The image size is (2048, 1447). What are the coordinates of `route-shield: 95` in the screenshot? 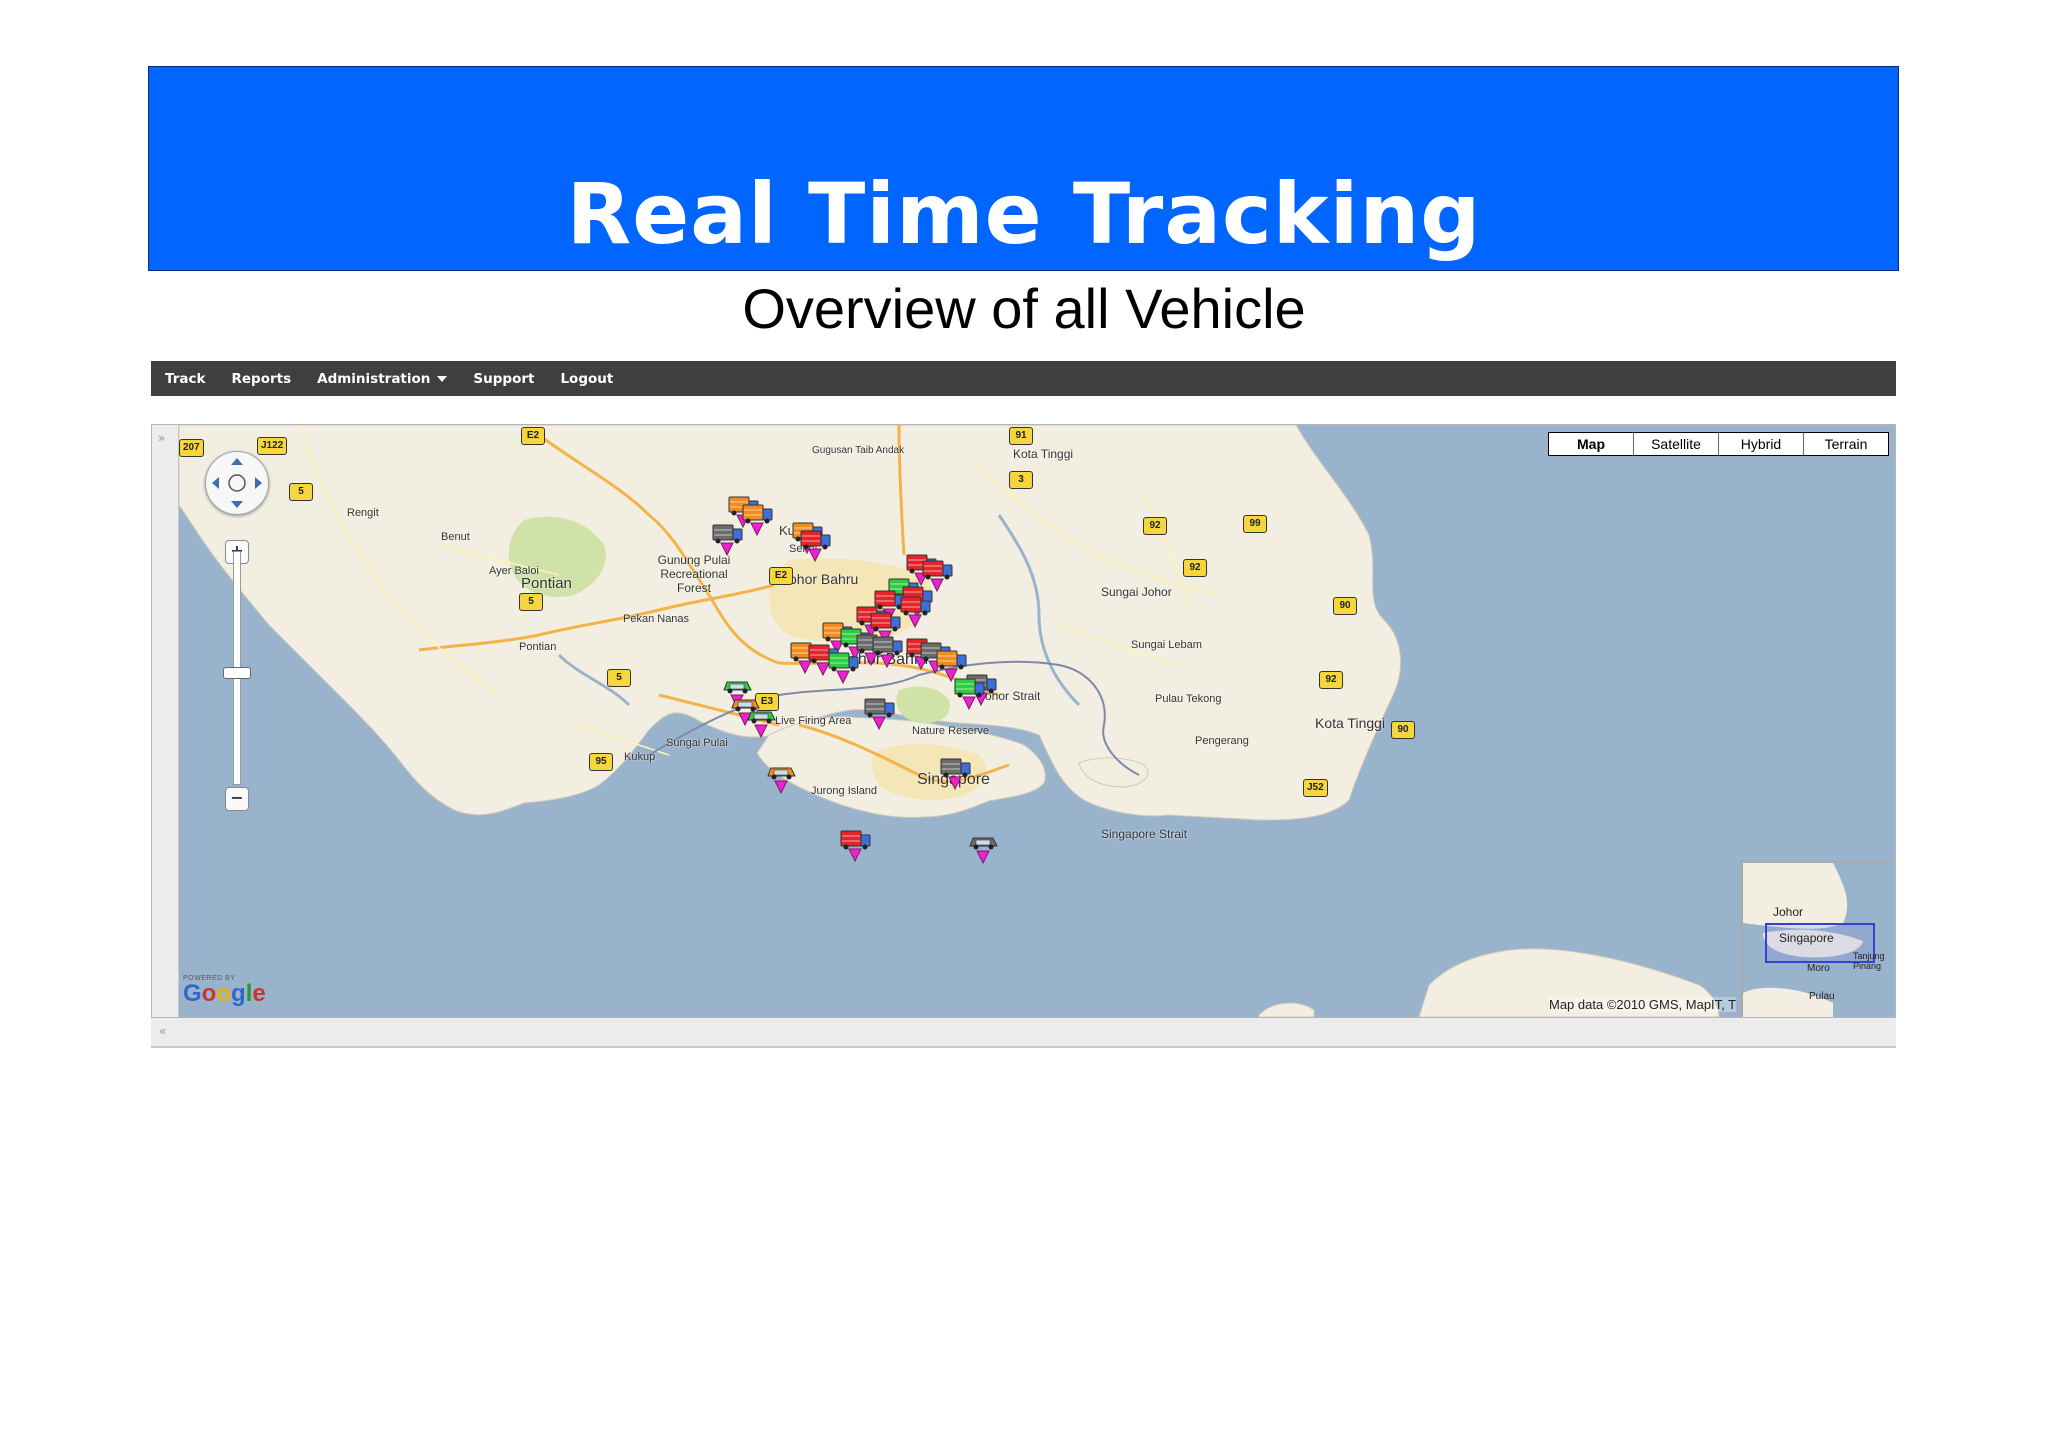 It's located at (601, 762).